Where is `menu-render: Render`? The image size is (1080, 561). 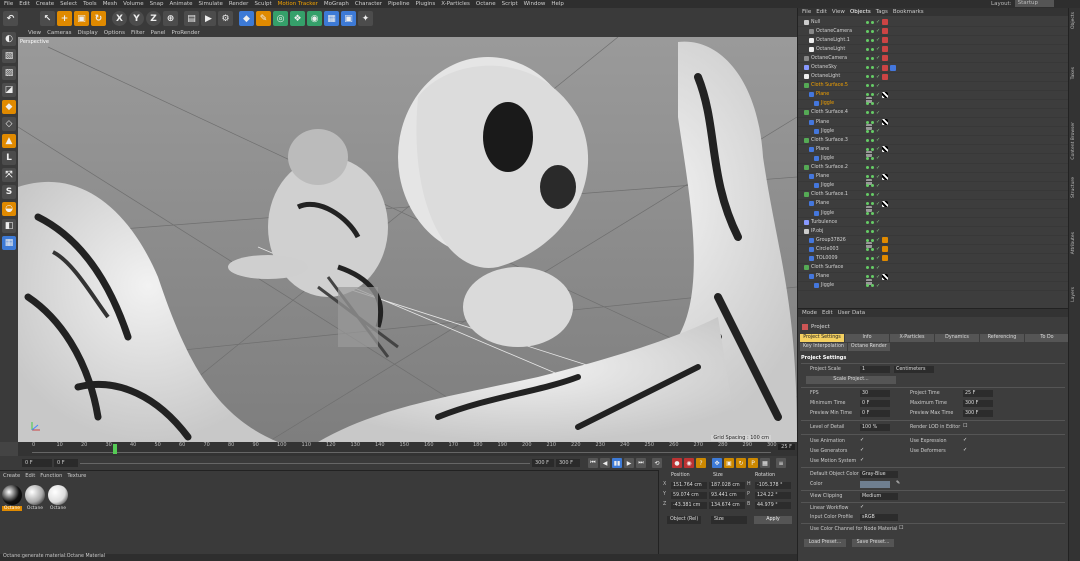
menu-render: Render is located at coordinates (239, 4).